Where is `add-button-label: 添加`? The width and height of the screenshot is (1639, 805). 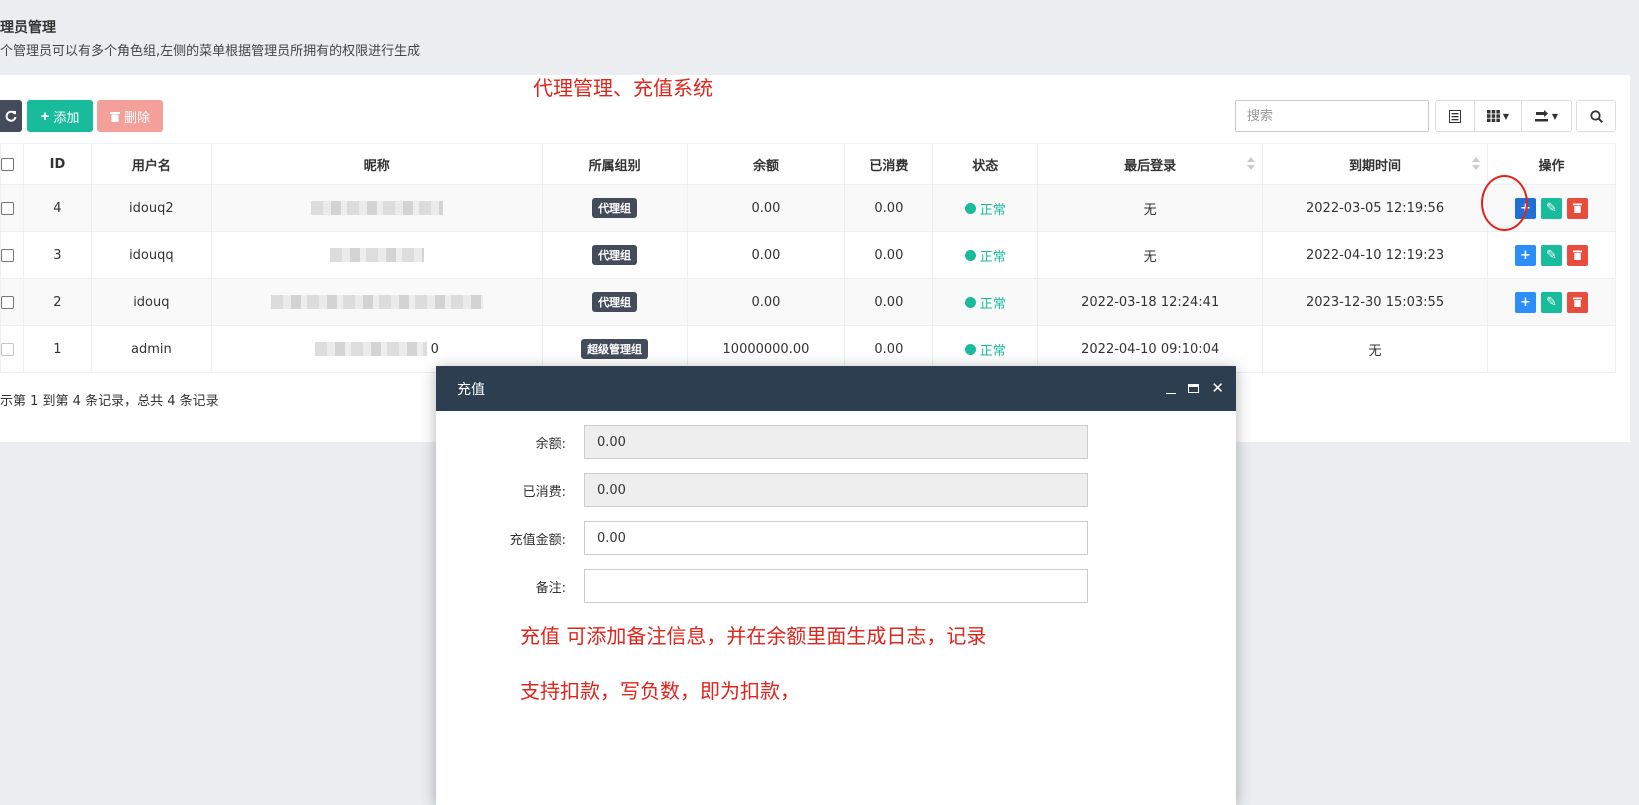
add-button-label: 添加 is located at coordinates (66, 117).